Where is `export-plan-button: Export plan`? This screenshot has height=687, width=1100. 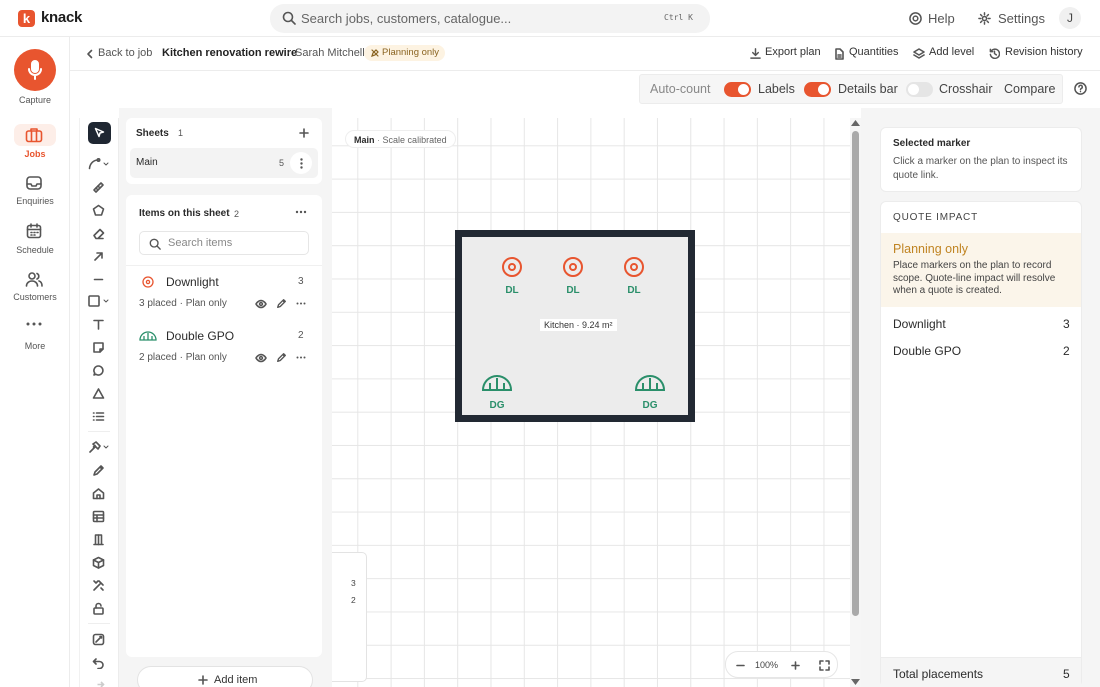 export-plan-button: Export plan is located at coordinates (793, 52).